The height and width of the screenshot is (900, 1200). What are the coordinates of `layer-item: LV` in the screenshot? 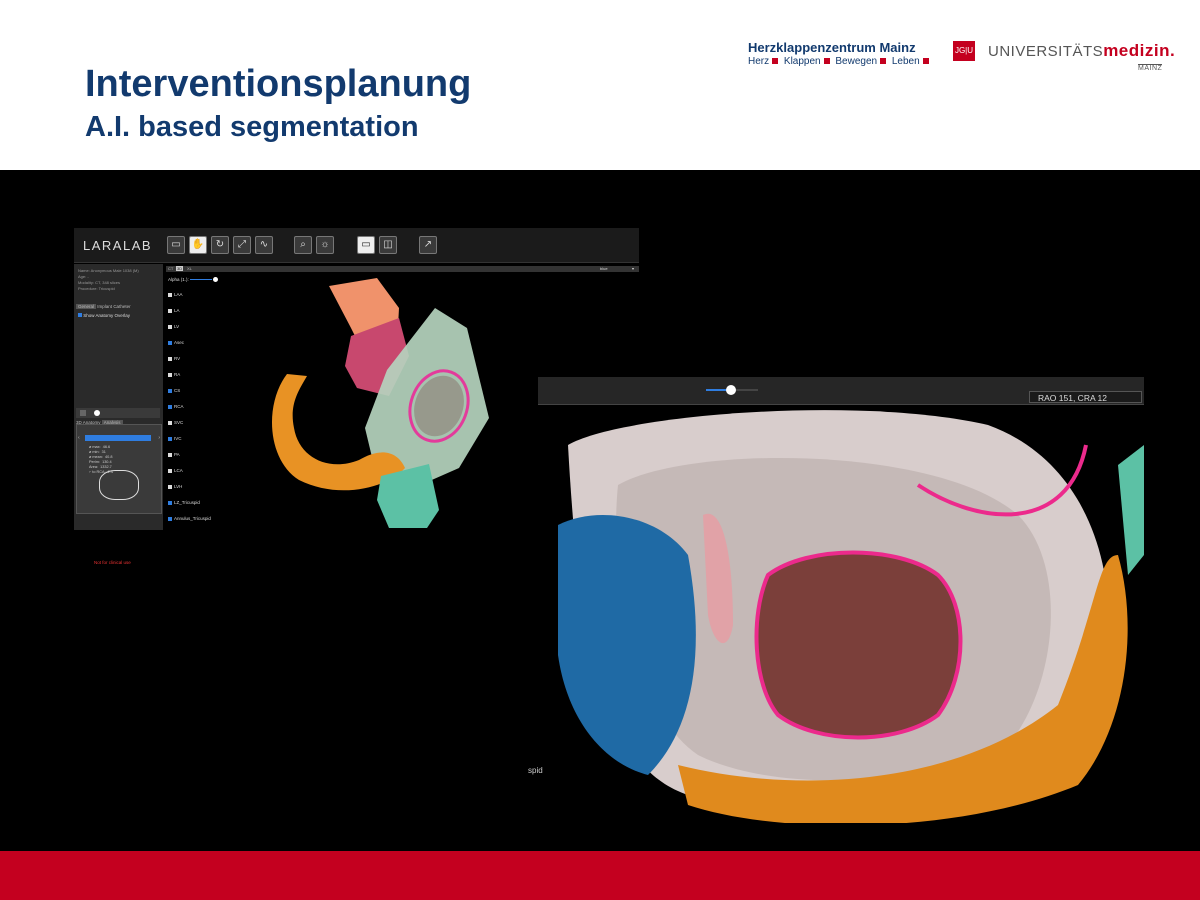 It's located at (173, 326).